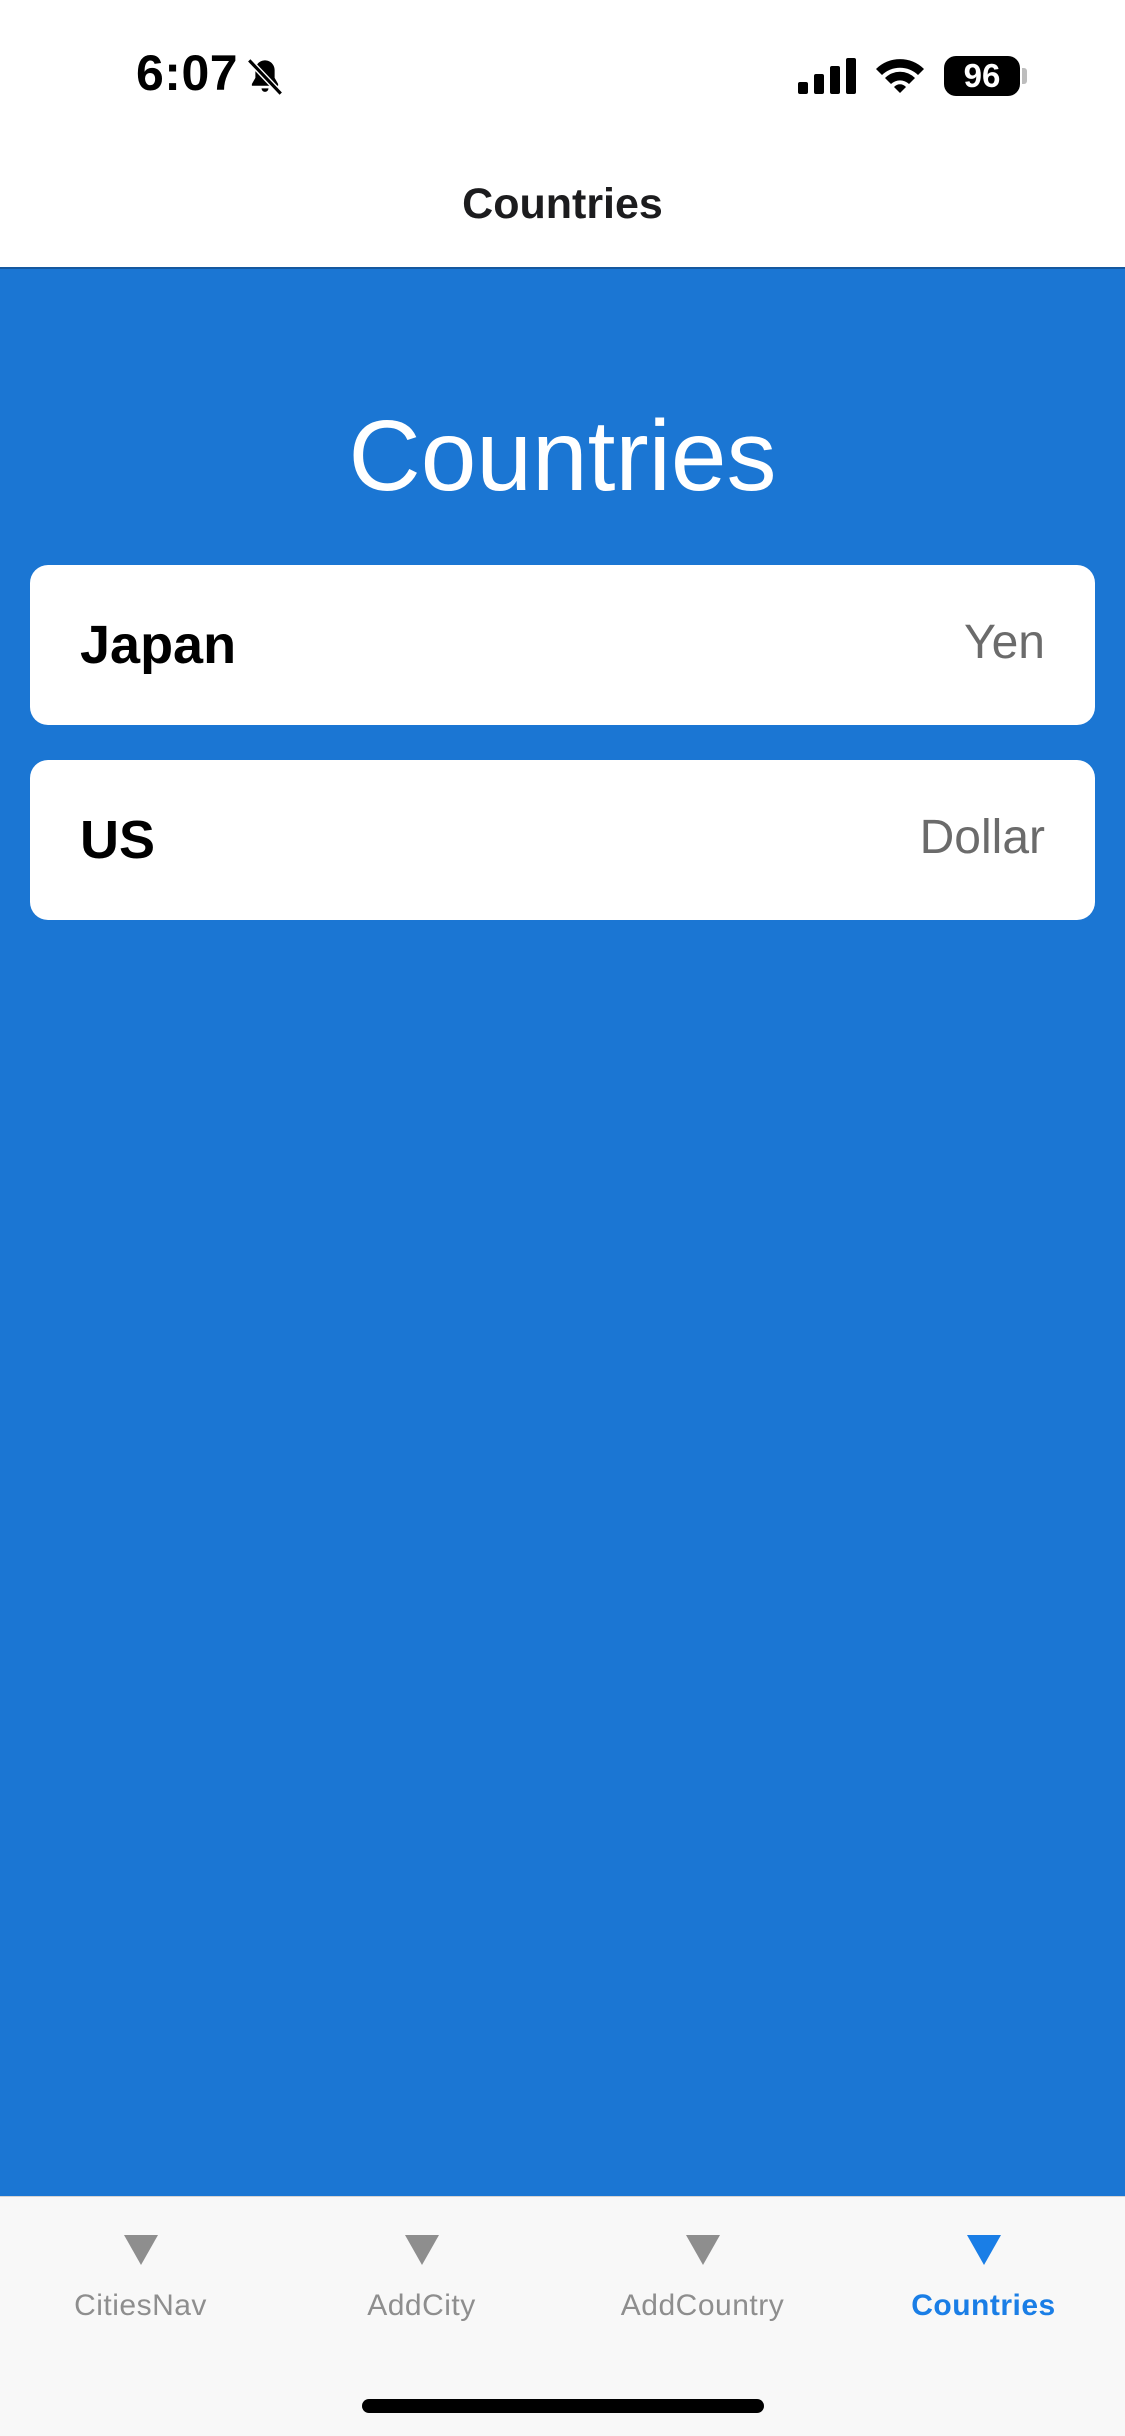  Describe the element at coordinates (900, 76) in the screenshot. I see `wifi-icon` at that location.